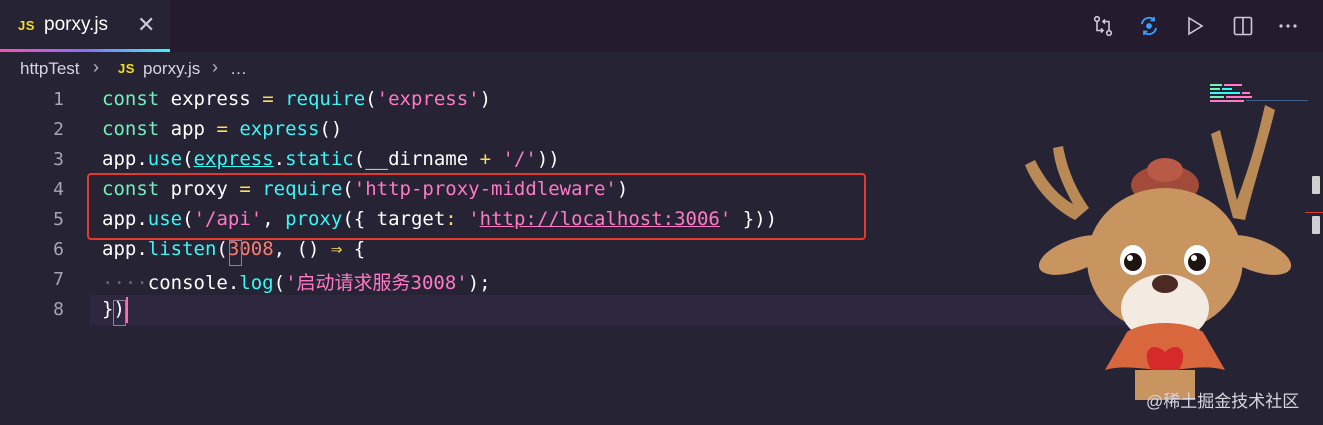 The width and height of the screenshot is (1323, 425). Describe the element at coordinates (1288, 26) in the screenshot. I see `more-actions-icon` at that location.